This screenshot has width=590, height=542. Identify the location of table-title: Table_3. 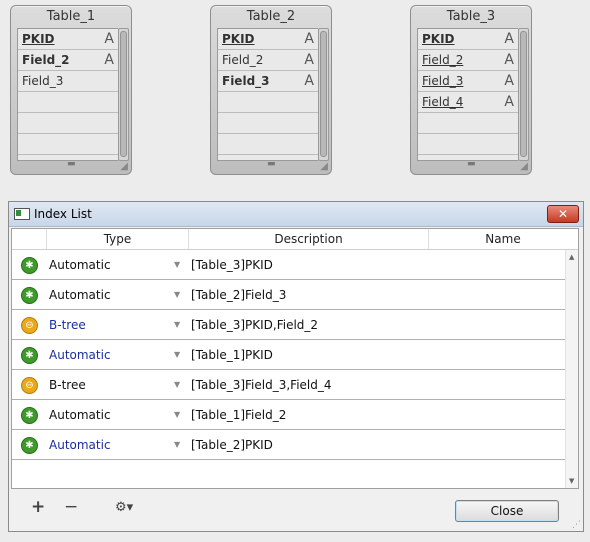
(471, 16).